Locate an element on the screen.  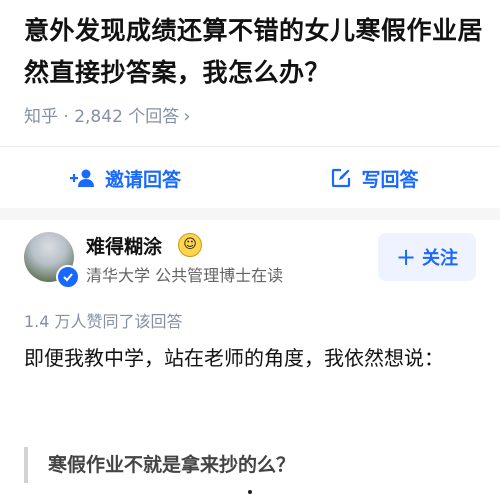
dot-decoration is located at coordinates (250, 492).